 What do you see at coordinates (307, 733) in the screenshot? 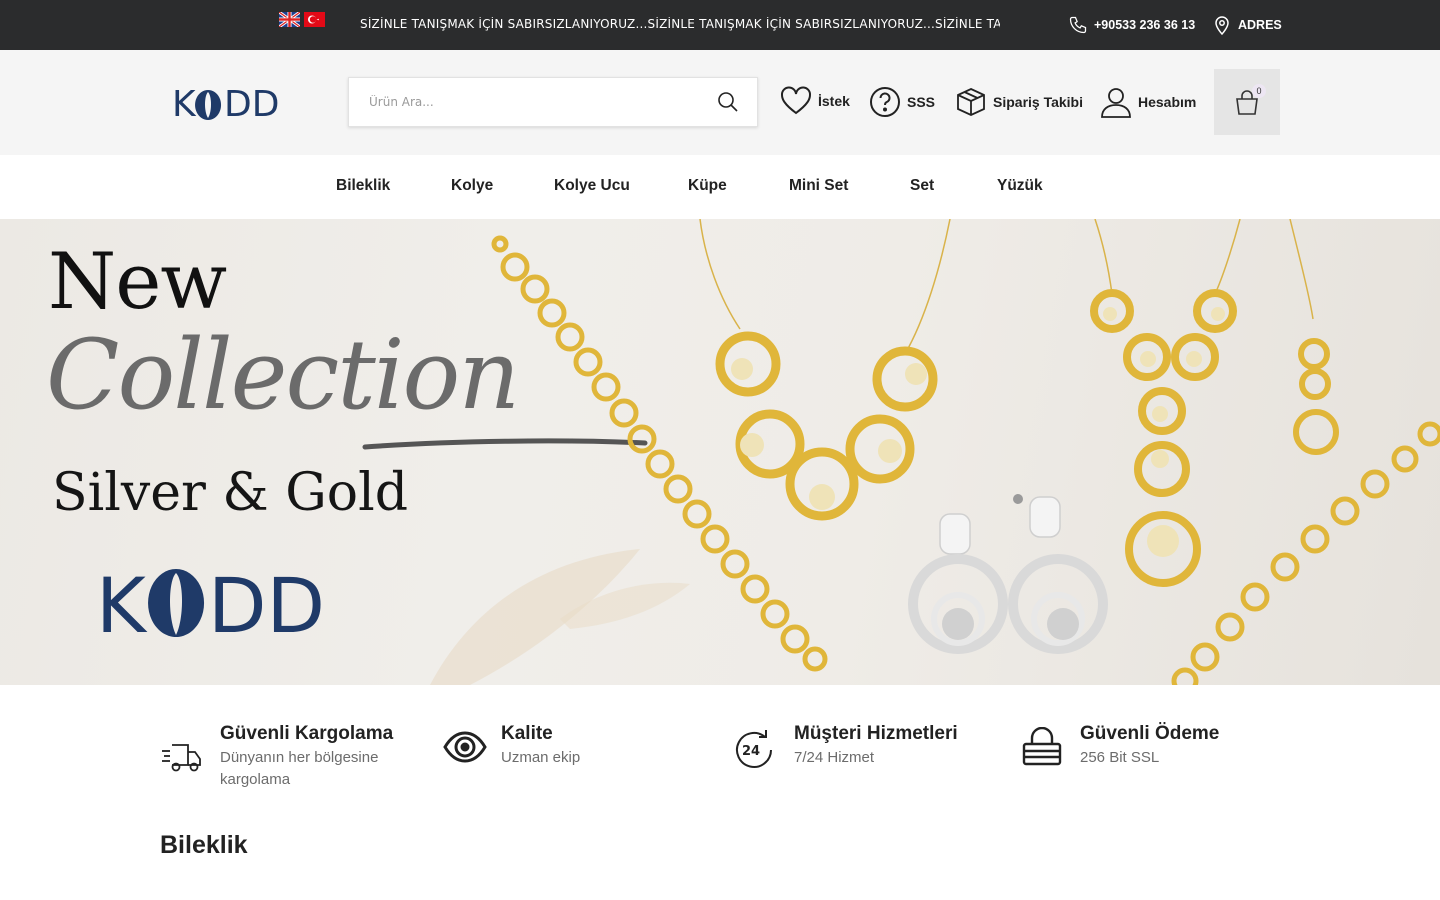
I see `feature-title: Güvenli Kargolama` at bounding box center [307, 733].